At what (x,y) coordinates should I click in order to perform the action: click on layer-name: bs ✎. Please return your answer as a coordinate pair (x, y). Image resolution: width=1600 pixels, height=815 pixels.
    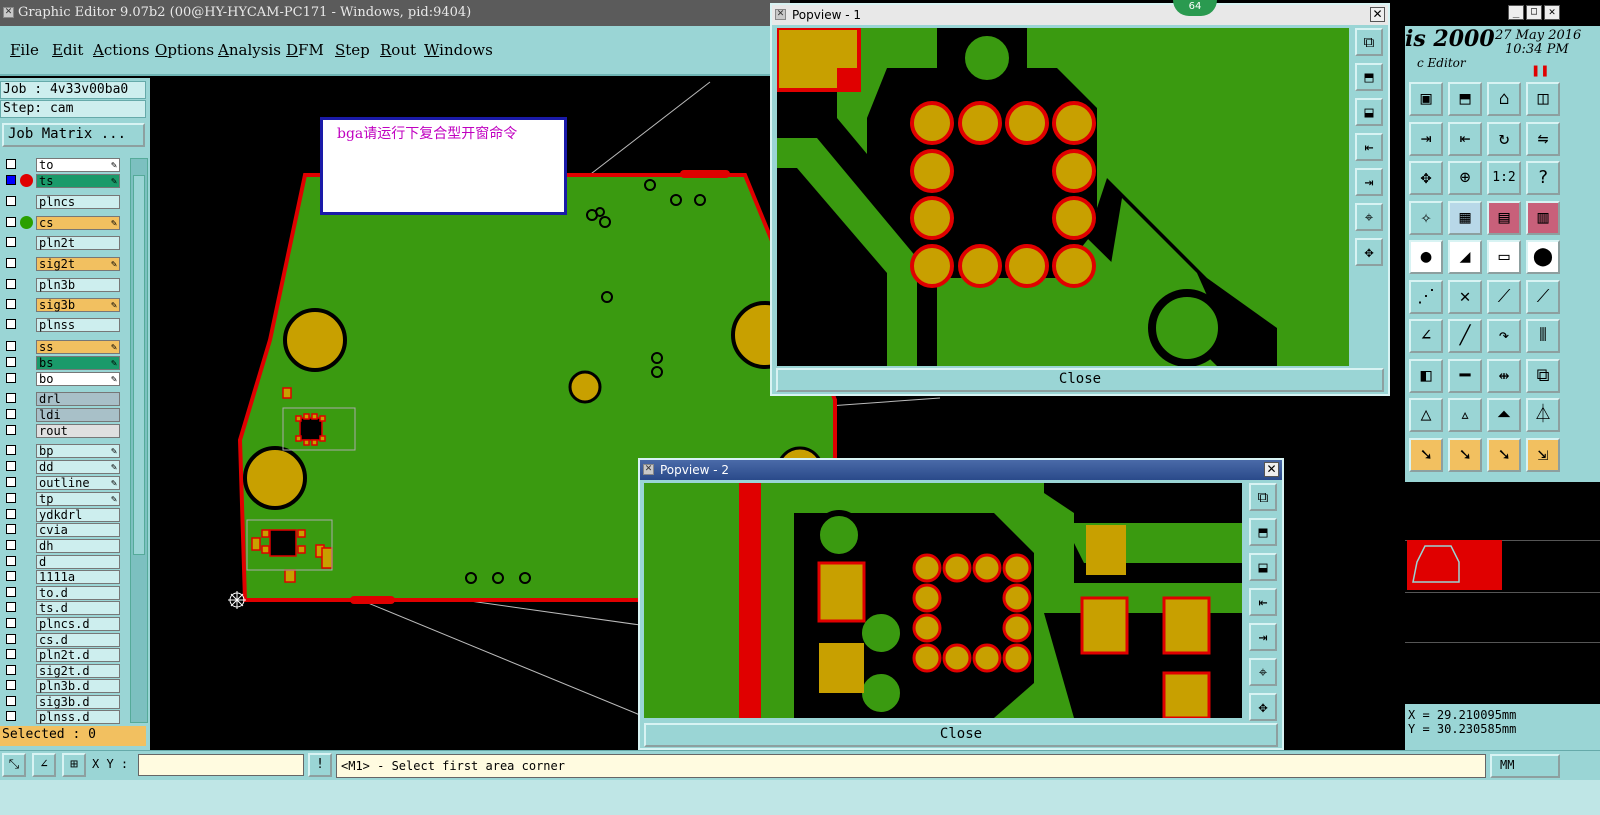
    Looking at the image, I should click on (78, 363).